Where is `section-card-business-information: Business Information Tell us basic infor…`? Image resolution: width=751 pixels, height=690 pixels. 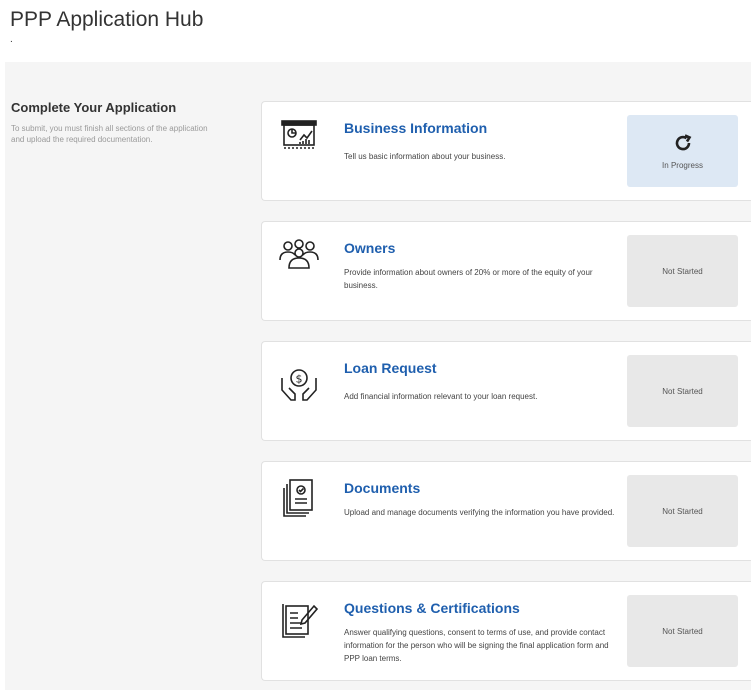 section-card-business-information: Business Information Tell us basic infor… is located at coordinates (506, 151).